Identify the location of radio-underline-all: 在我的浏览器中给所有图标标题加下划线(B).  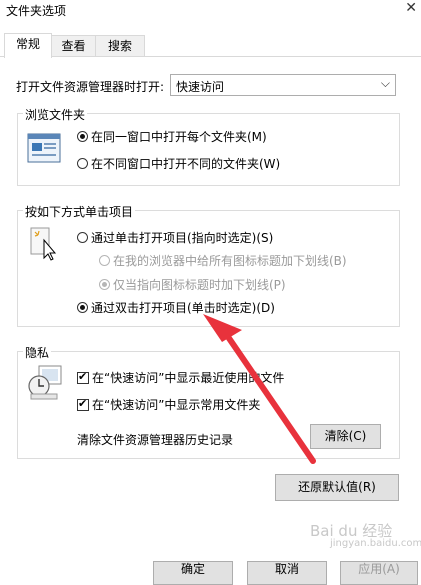
(223, 260).